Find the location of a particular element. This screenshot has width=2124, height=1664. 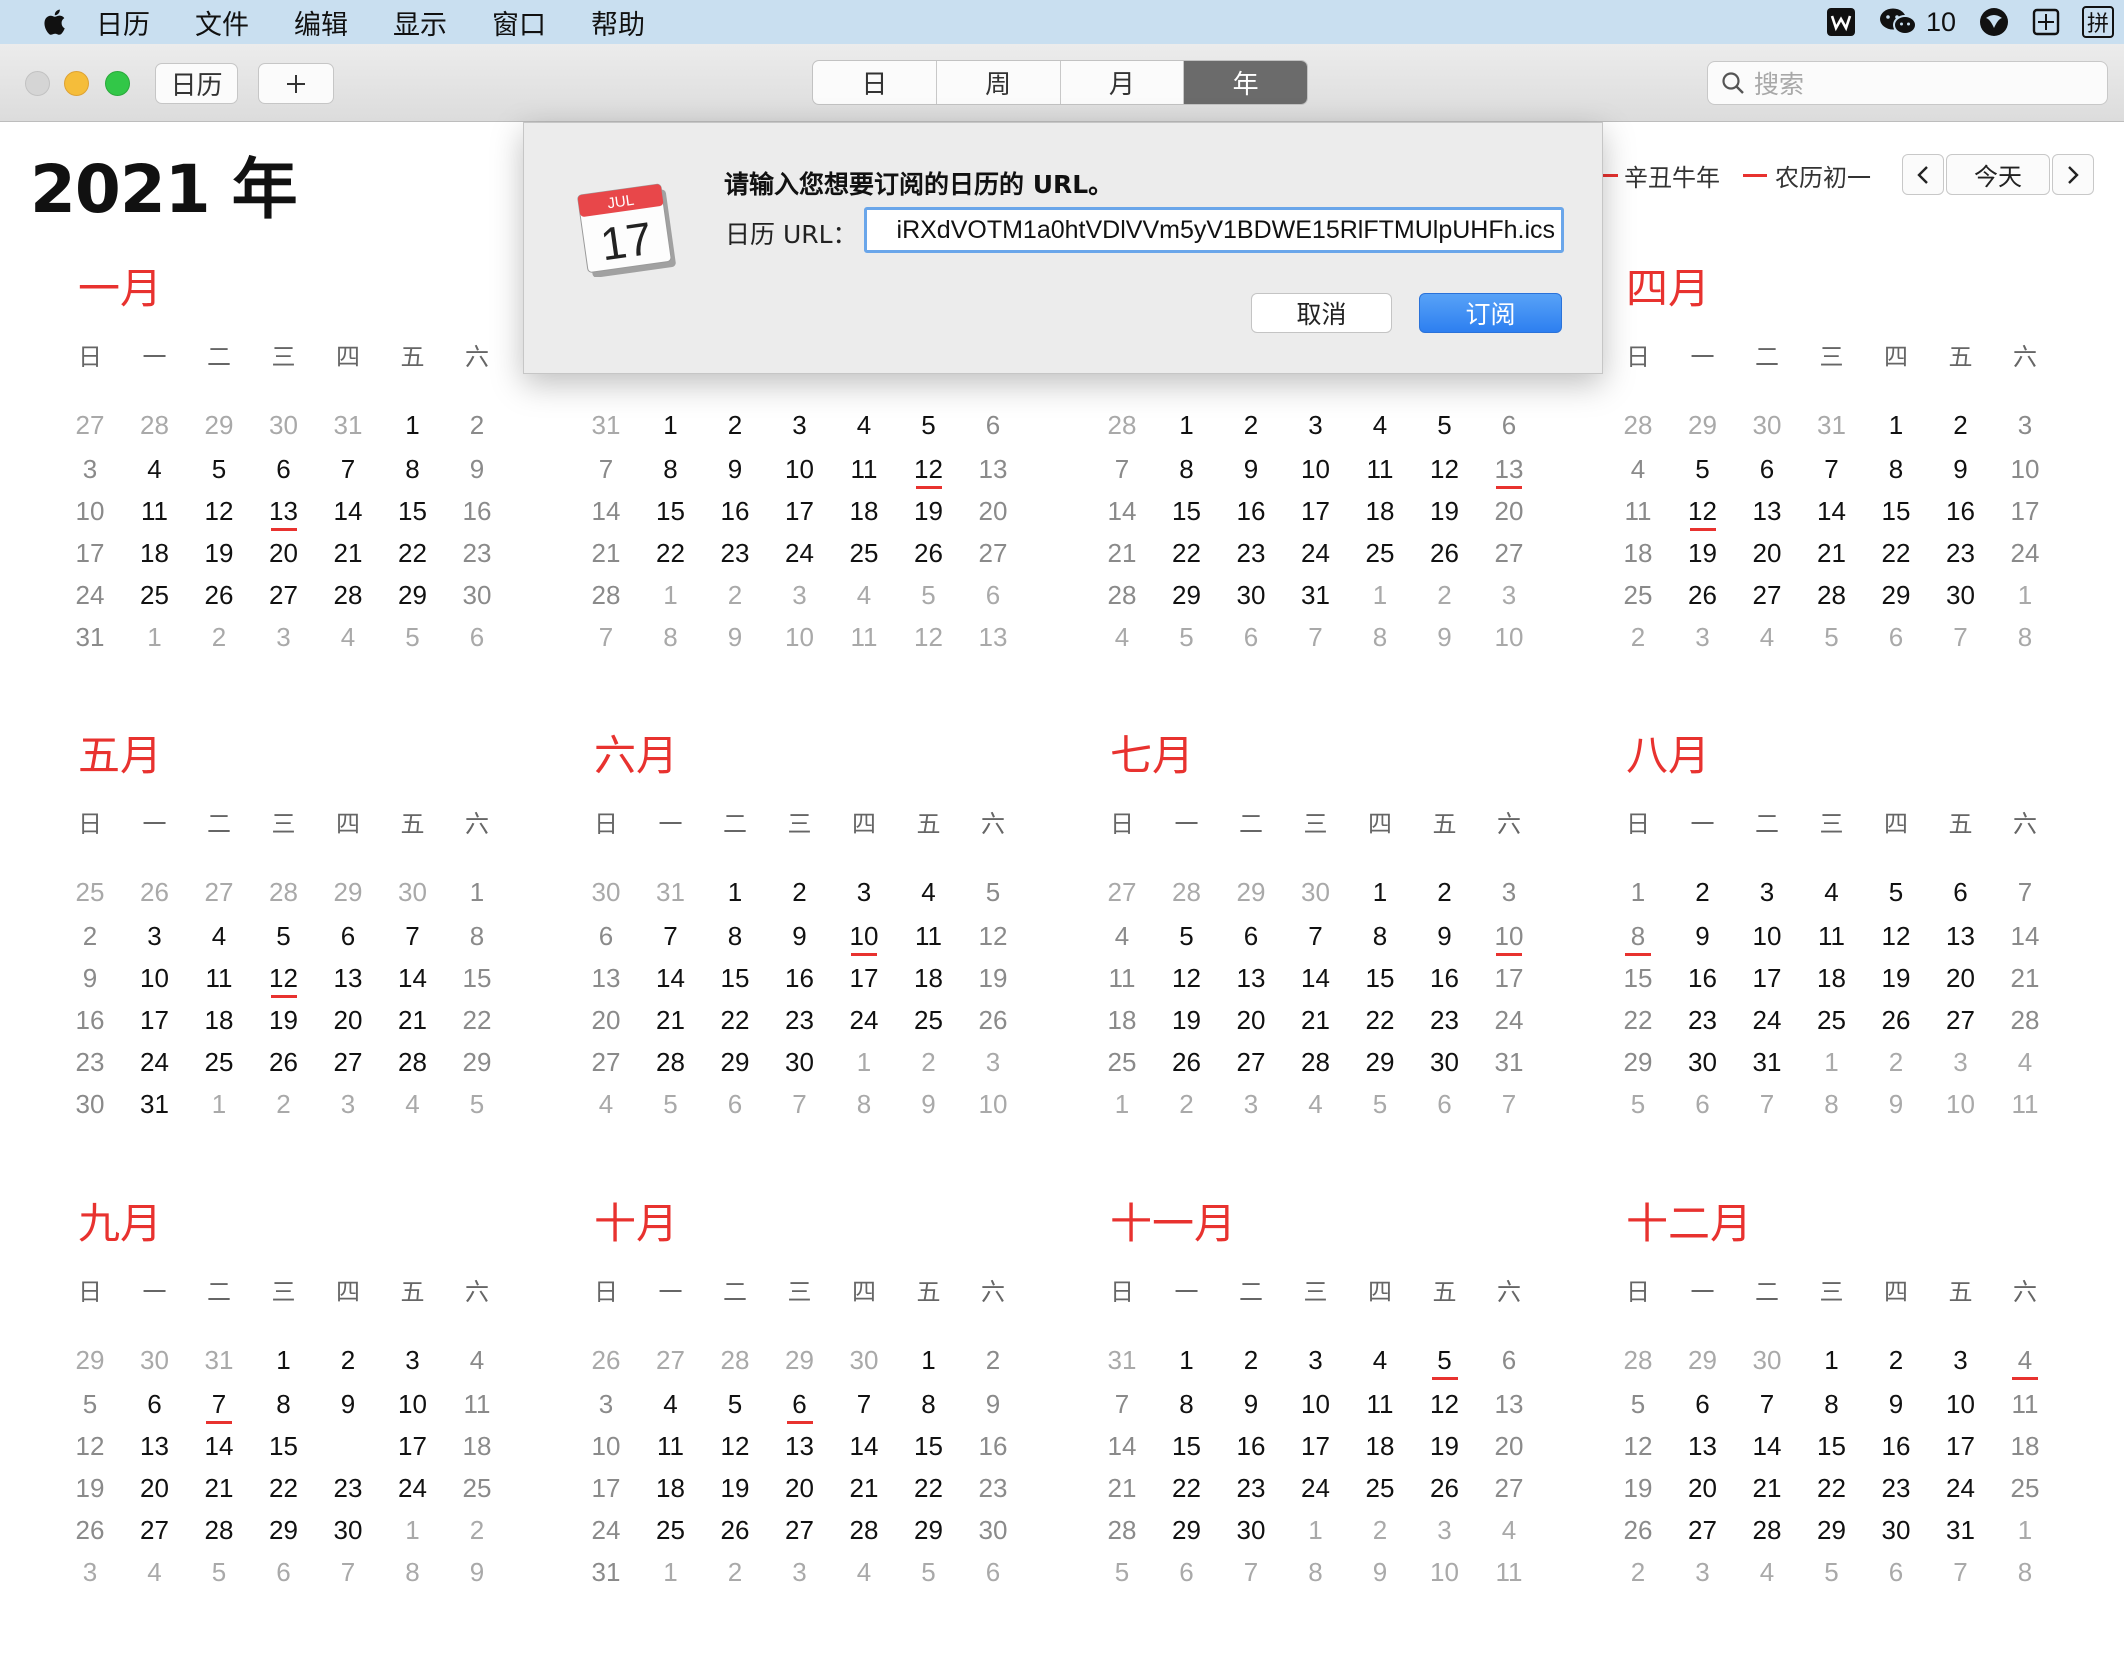

month-name: 九月 is located at coordinates (120, 1220).